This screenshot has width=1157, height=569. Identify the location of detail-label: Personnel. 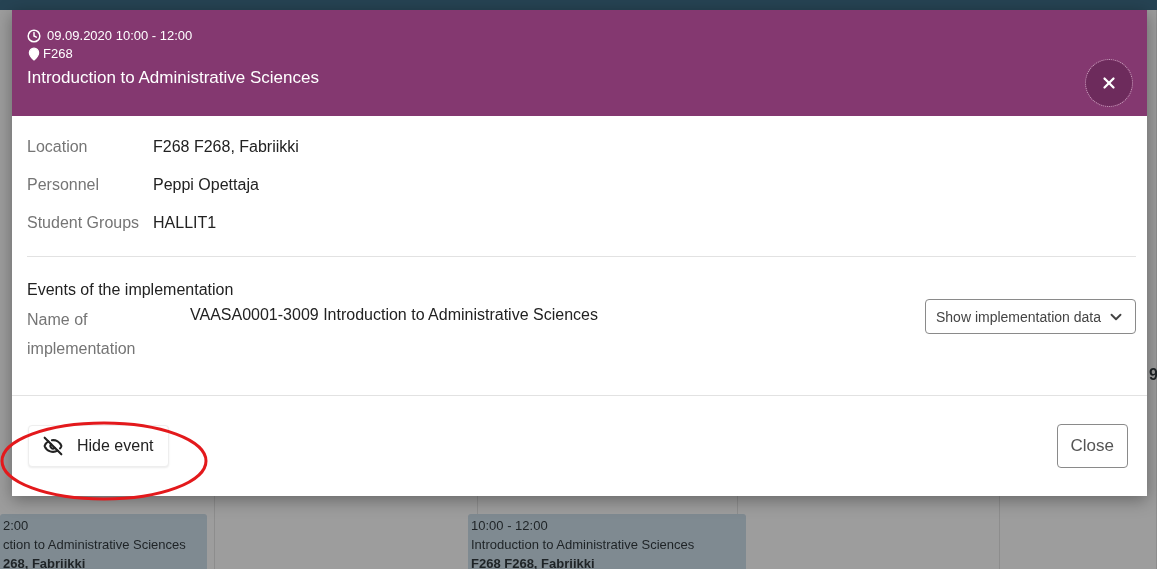
(64, 185).